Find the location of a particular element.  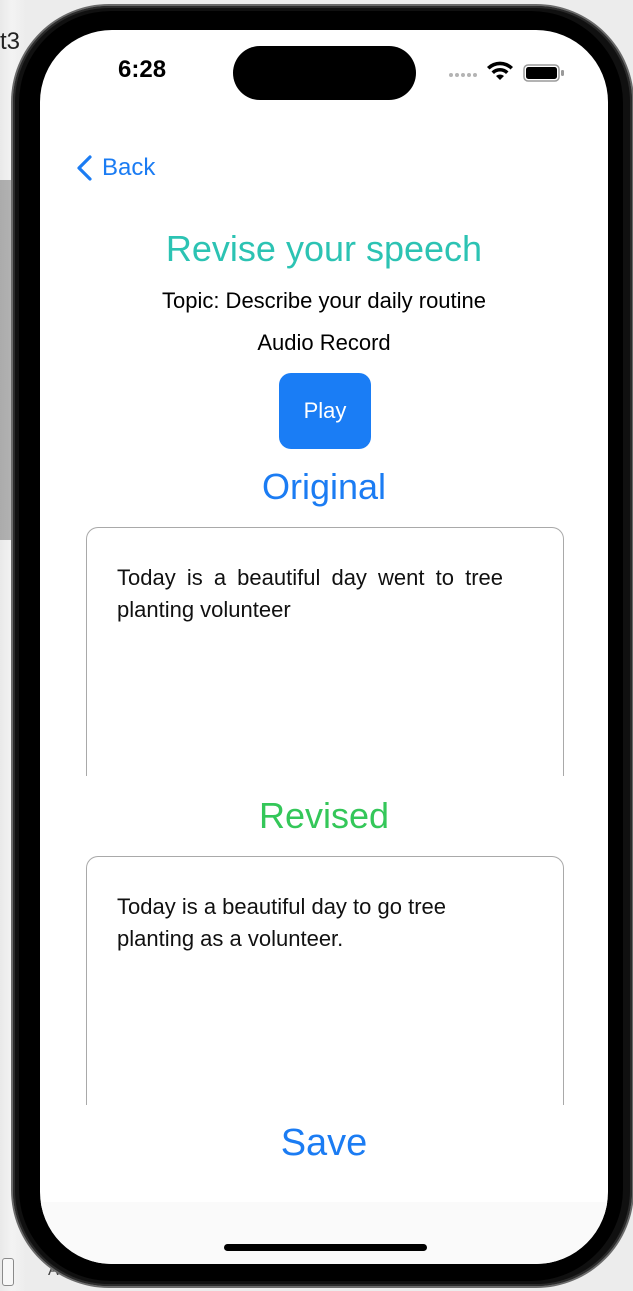

bottom-area is located at coordinates (324, 1233).